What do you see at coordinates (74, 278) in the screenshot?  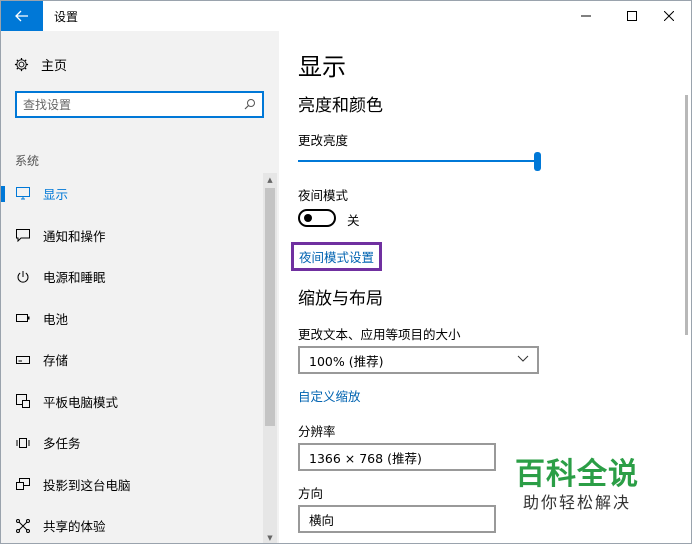 I see `sidebar-item-label: 电源和睡眠` at bounding box center [74, 278].